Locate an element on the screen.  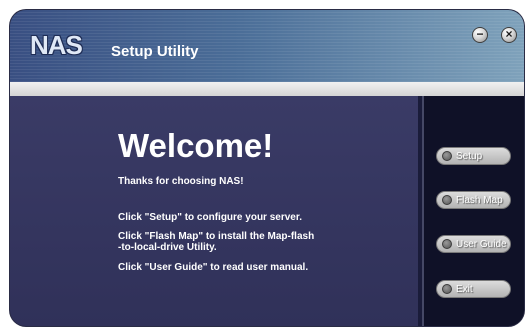
flash-map-button: Flash Map is located at coordinates (473, 200).